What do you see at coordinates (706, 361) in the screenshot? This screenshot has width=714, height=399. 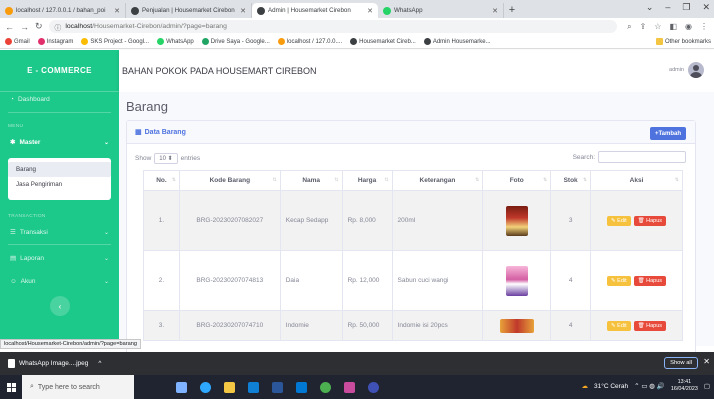 I see `close-icon: ✕` at bounding box center [706, 361].